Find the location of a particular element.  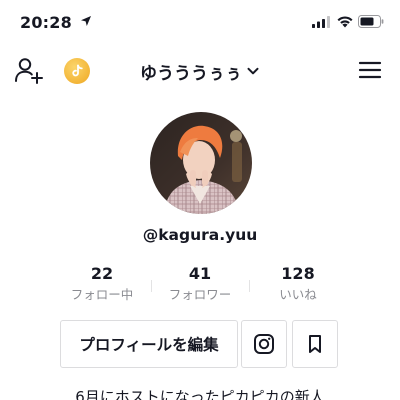

location-arrow-icon is located at coordinates (86, 21).